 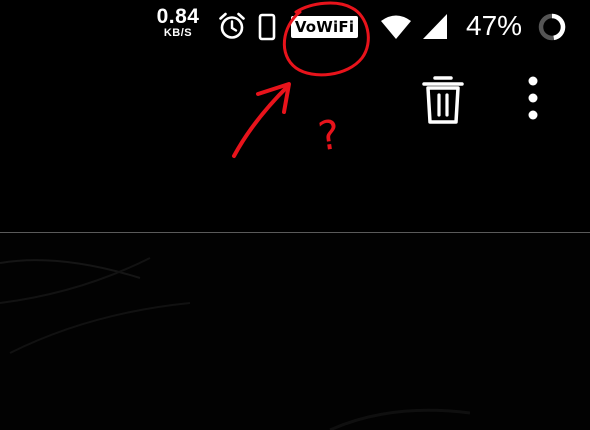 What do you see at coordinates (178, 16) in the screenshot?
I see `network-speed-value: 0.84` at bounding box center [178, 16].